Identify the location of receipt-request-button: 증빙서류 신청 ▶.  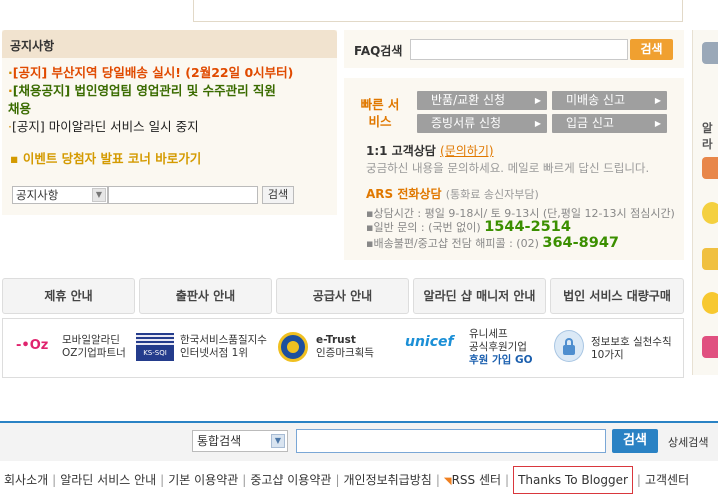
(482, 123).